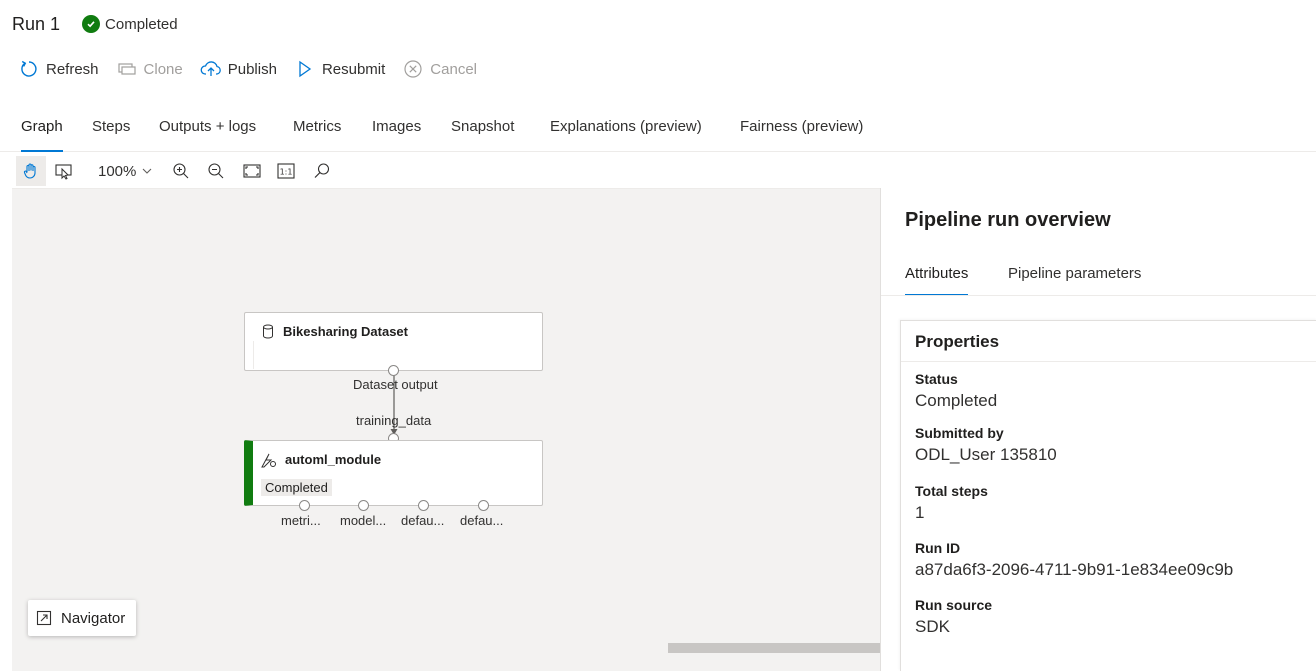  I want to click on properties-divider, so click(1108, 361).